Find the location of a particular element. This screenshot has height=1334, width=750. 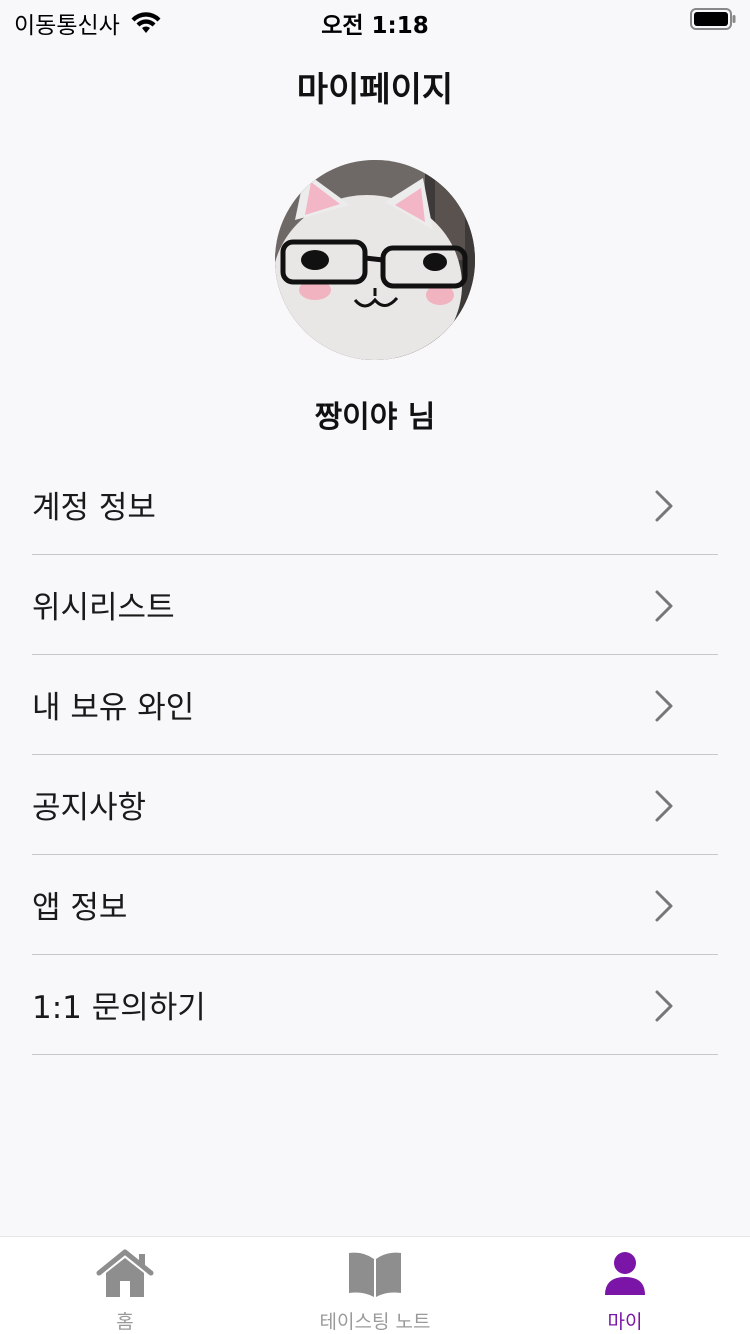

status-bar: 이동통신사 오전 1:18 is located at coordinates (375, 20).